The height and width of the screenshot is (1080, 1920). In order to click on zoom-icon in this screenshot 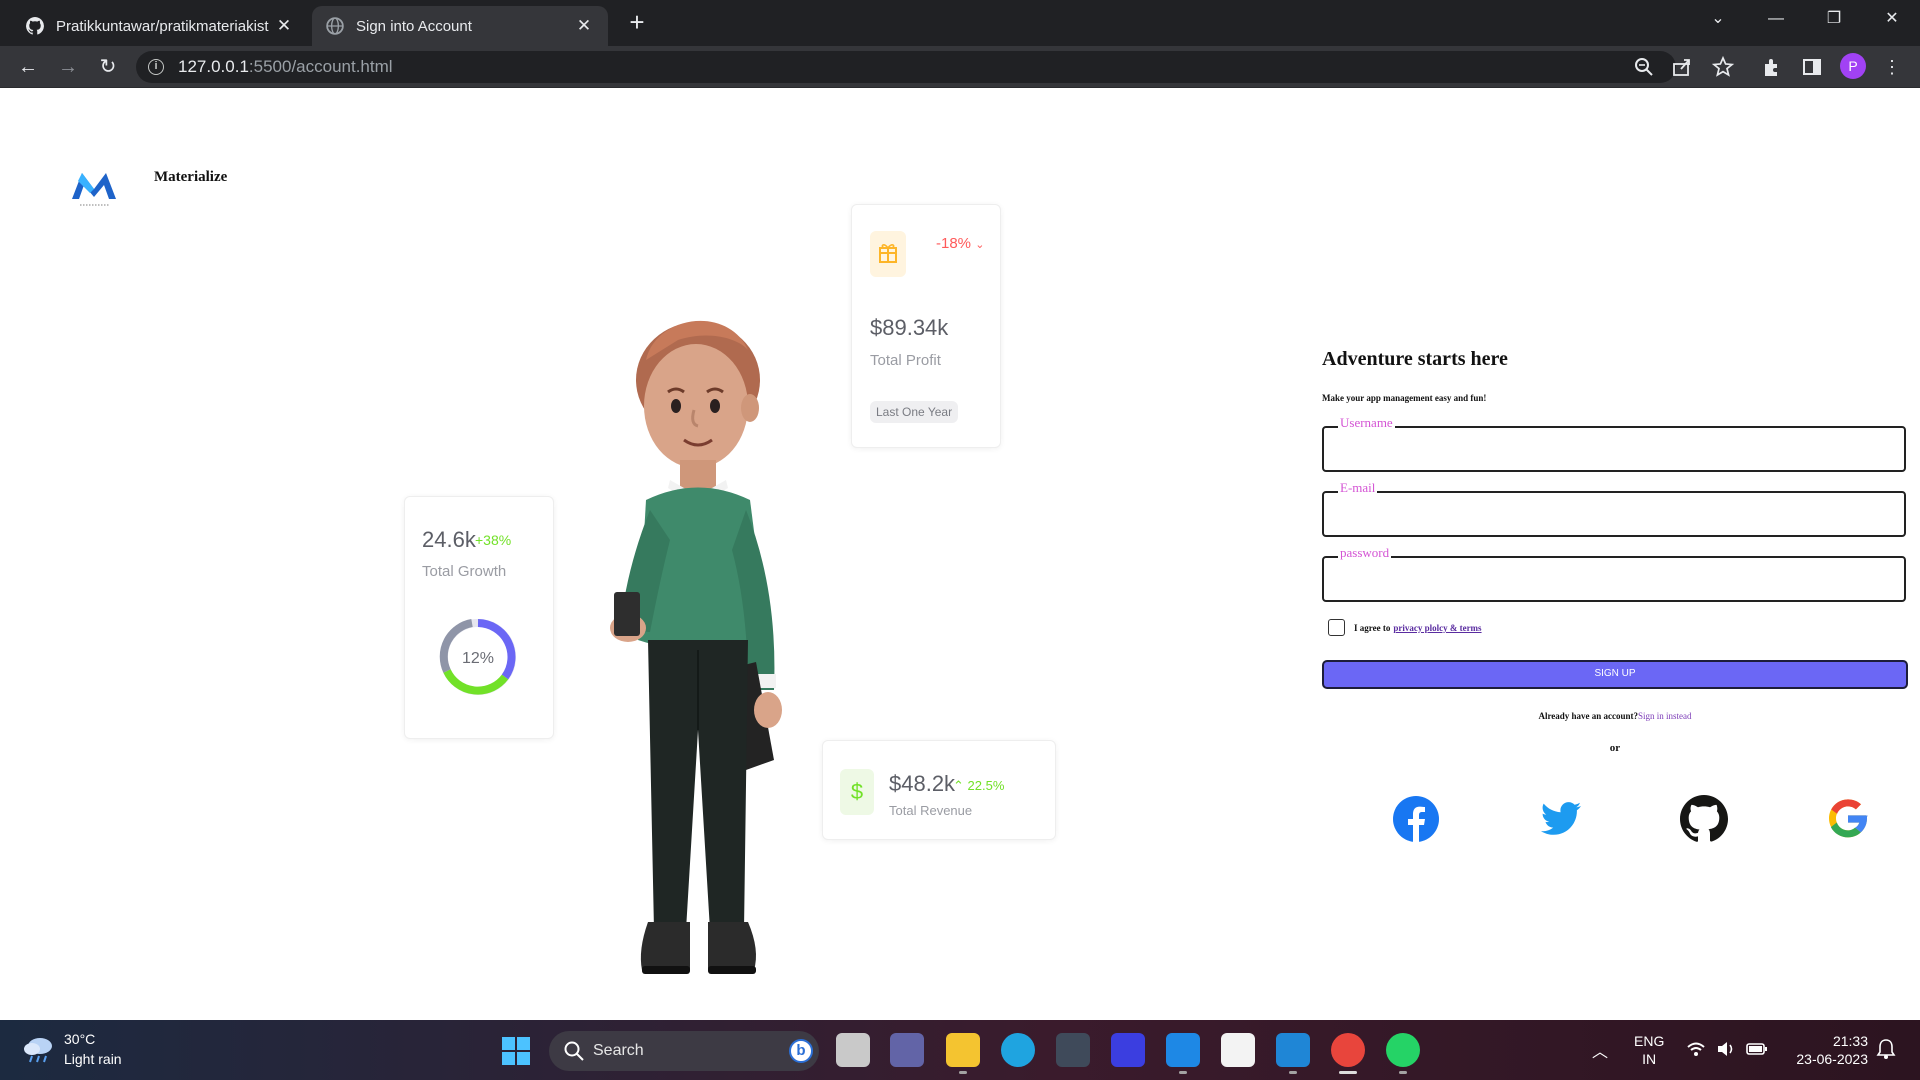, I will do `click(1644, 67)`.